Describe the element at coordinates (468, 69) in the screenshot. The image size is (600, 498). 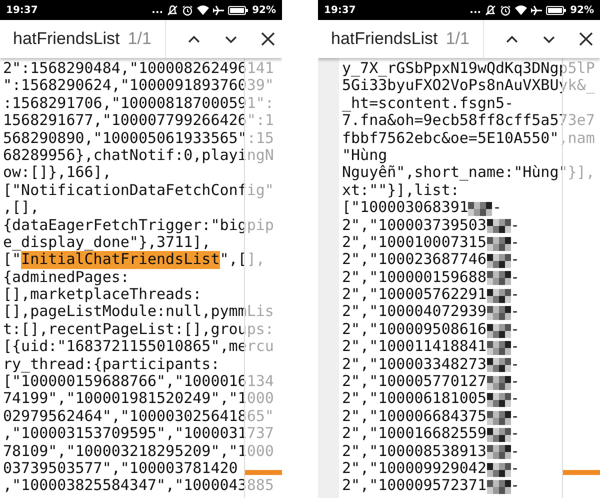
I see `code-line: y_7X_rGSbPpxN19wQdKq3DNgp5lP` at that location.